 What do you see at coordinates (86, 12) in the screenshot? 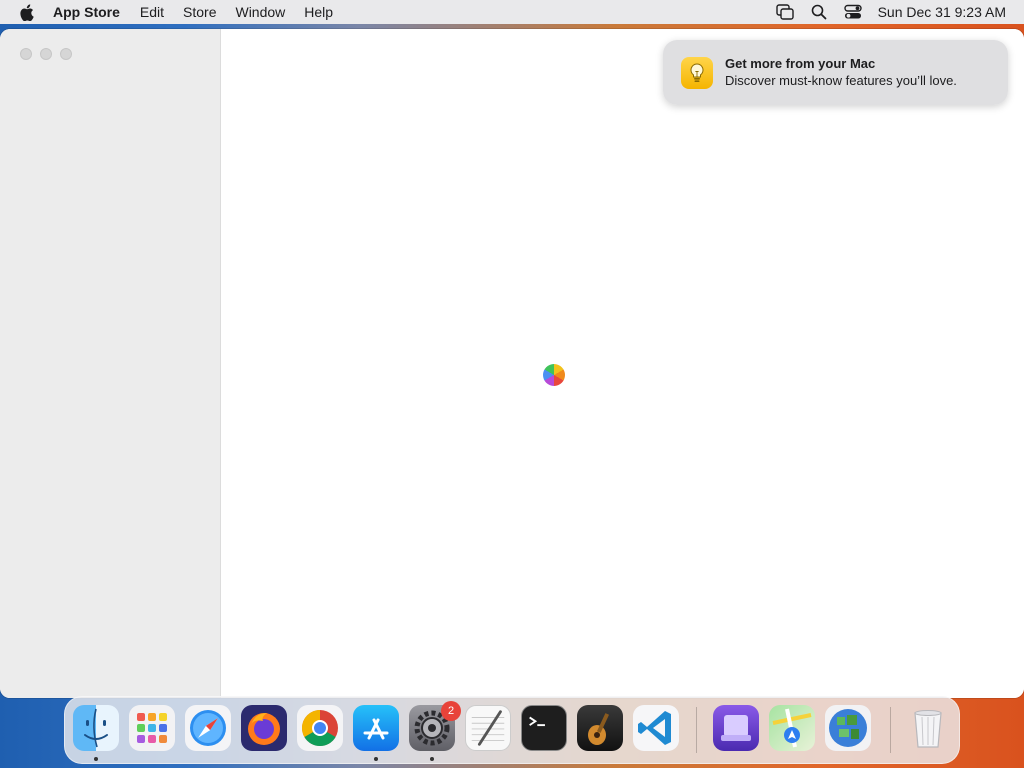
I see `menu-app-name: App Store` at bounding box center [86, 12].